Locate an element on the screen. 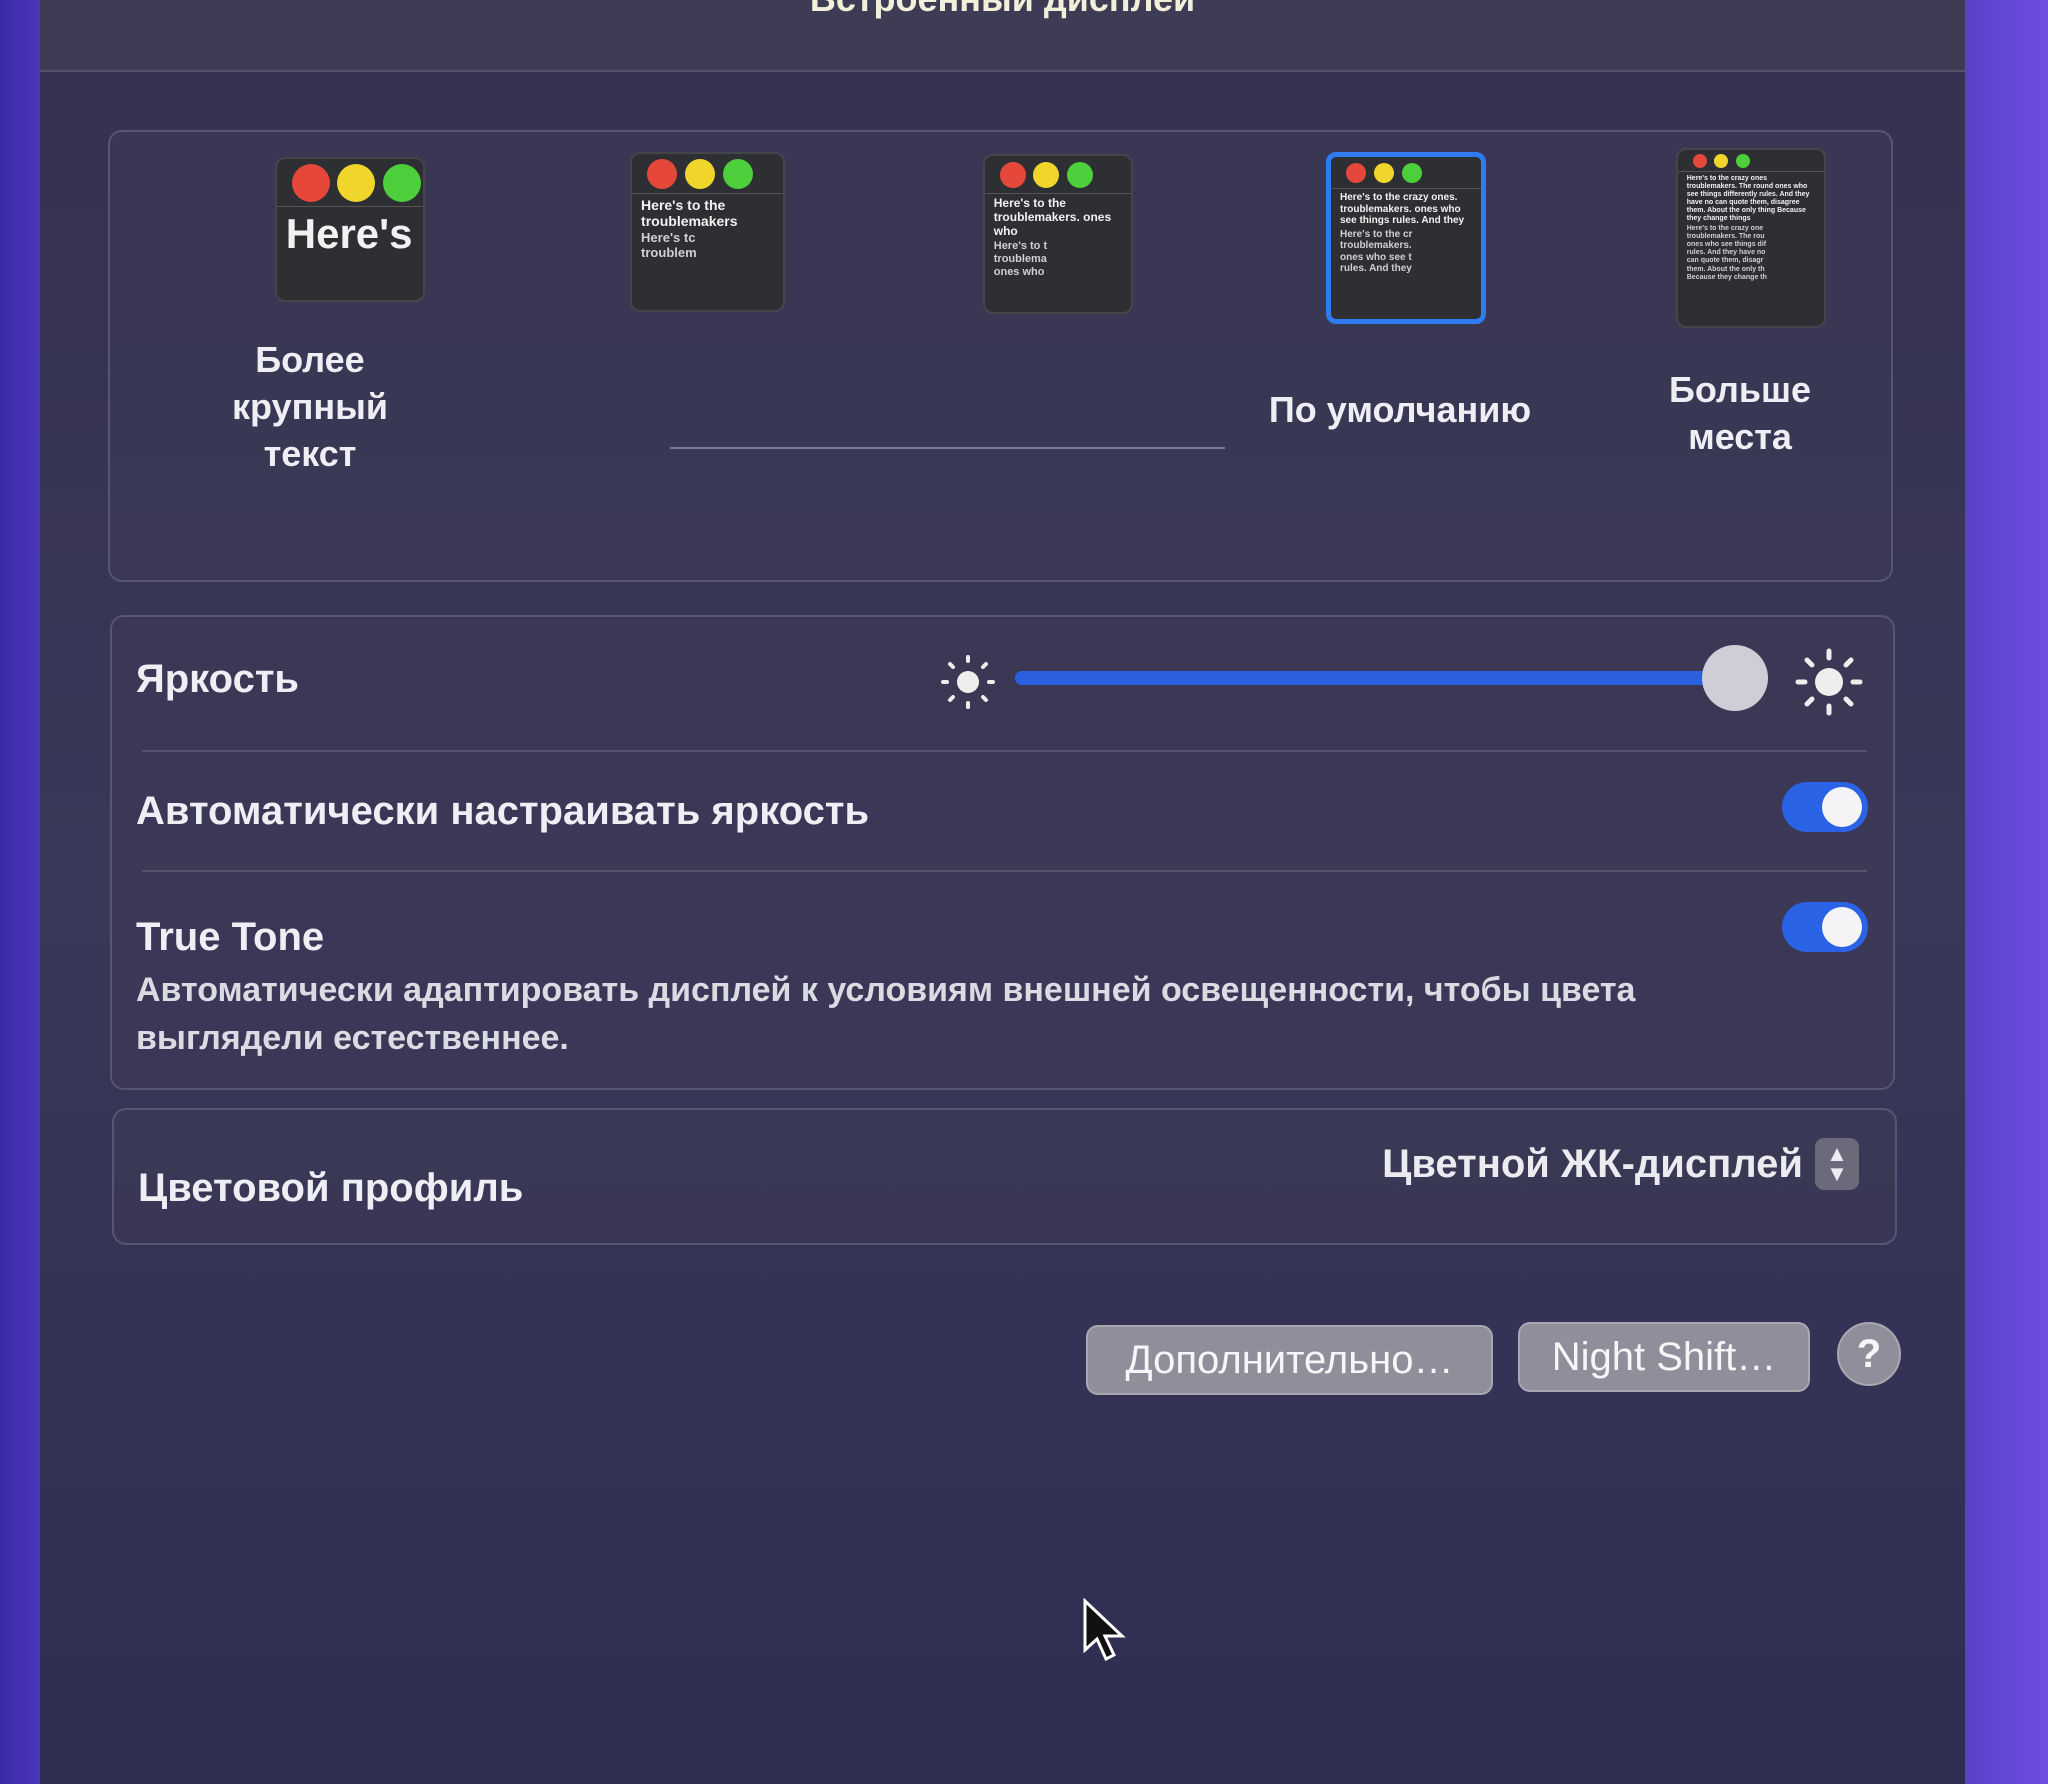 The height and width of the screenshot is (1784, 2048). resolution-option-label: Больше места is located at coordinates (1740, 413).